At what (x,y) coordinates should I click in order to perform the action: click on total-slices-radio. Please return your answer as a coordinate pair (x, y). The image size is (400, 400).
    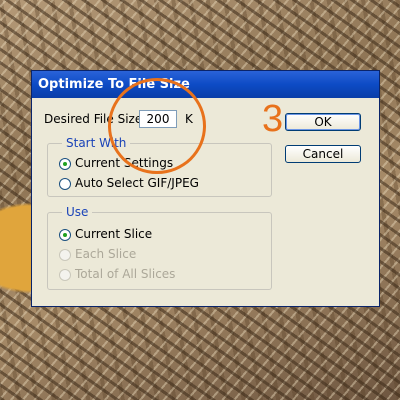
    Looking at the image, I should click on (65, 275).